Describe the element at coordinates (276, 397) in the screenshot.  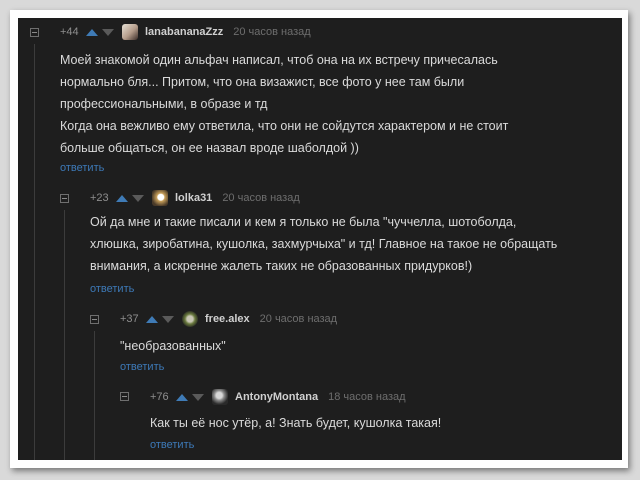
I see `username: AntonyMontana` at that location.